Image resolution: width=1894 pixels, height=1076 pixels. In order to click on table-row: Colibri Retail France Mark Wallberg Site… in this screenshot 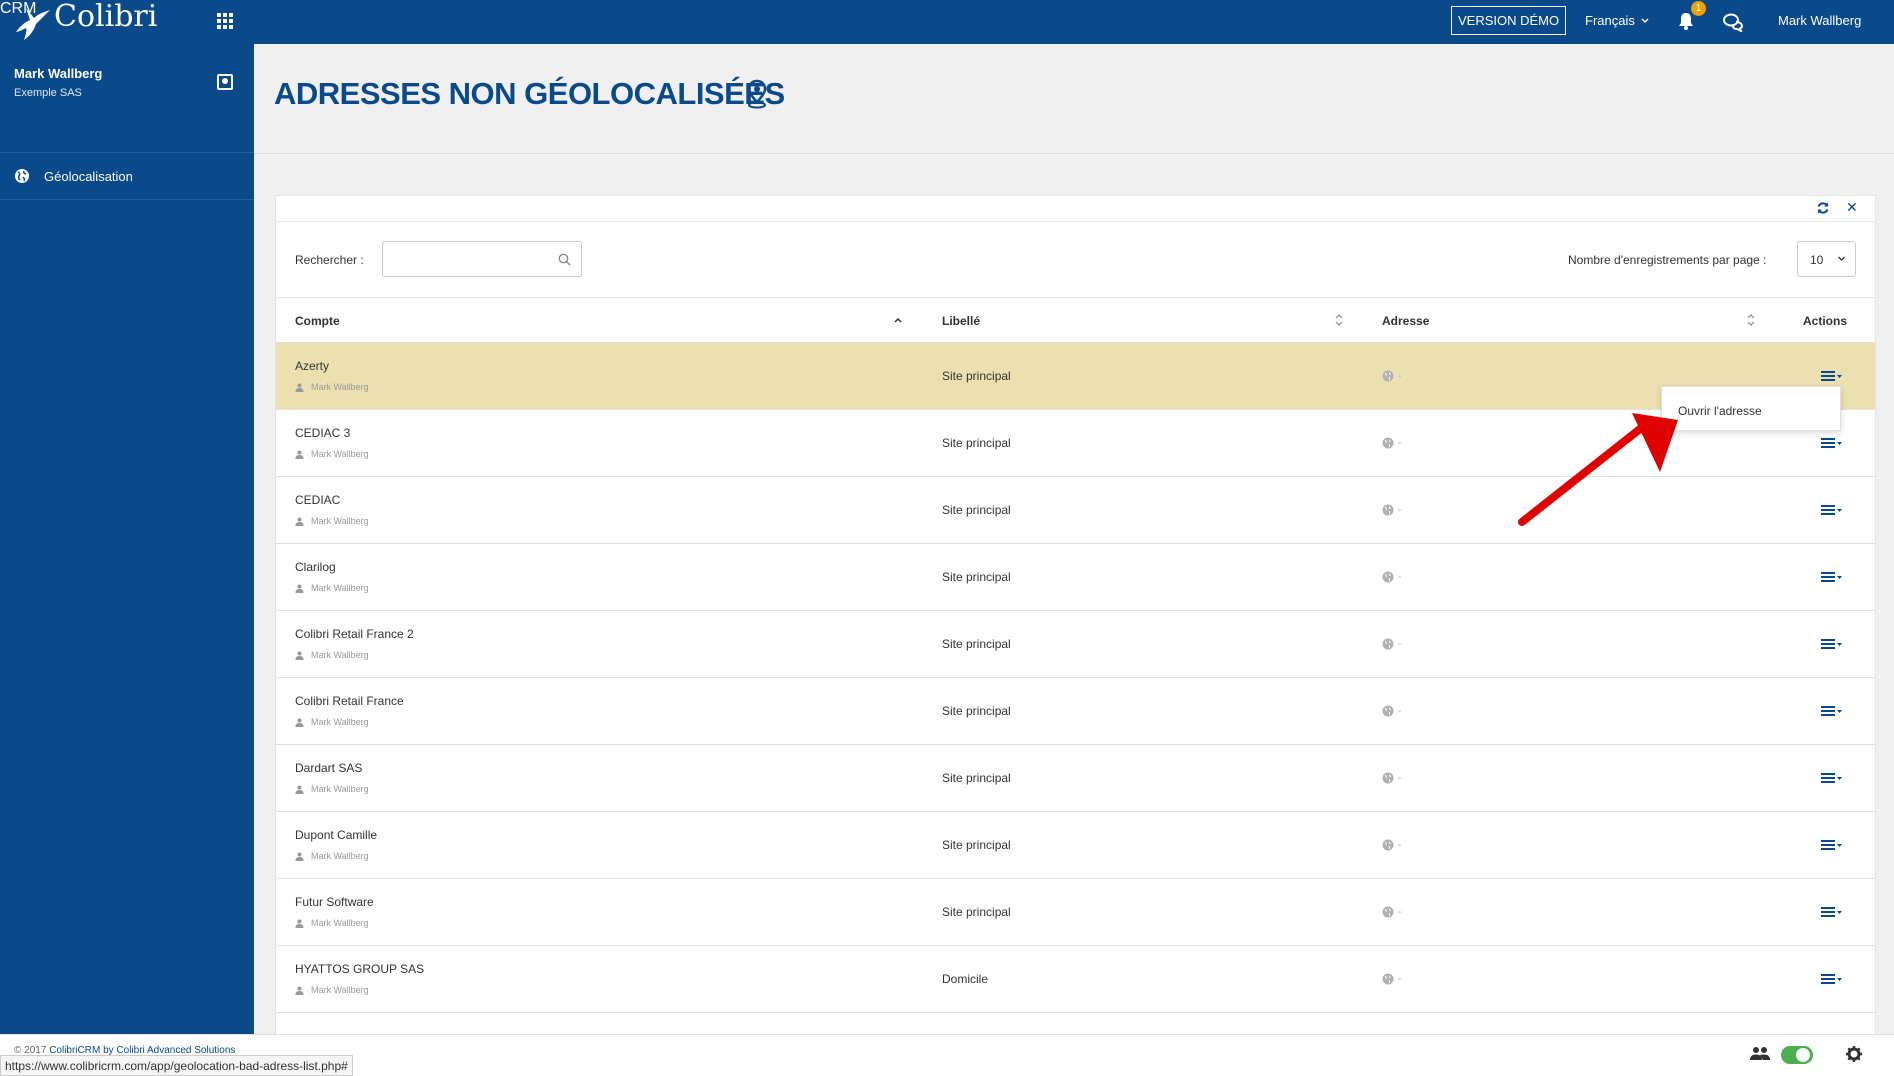, I will do `click(1075, 711)`.